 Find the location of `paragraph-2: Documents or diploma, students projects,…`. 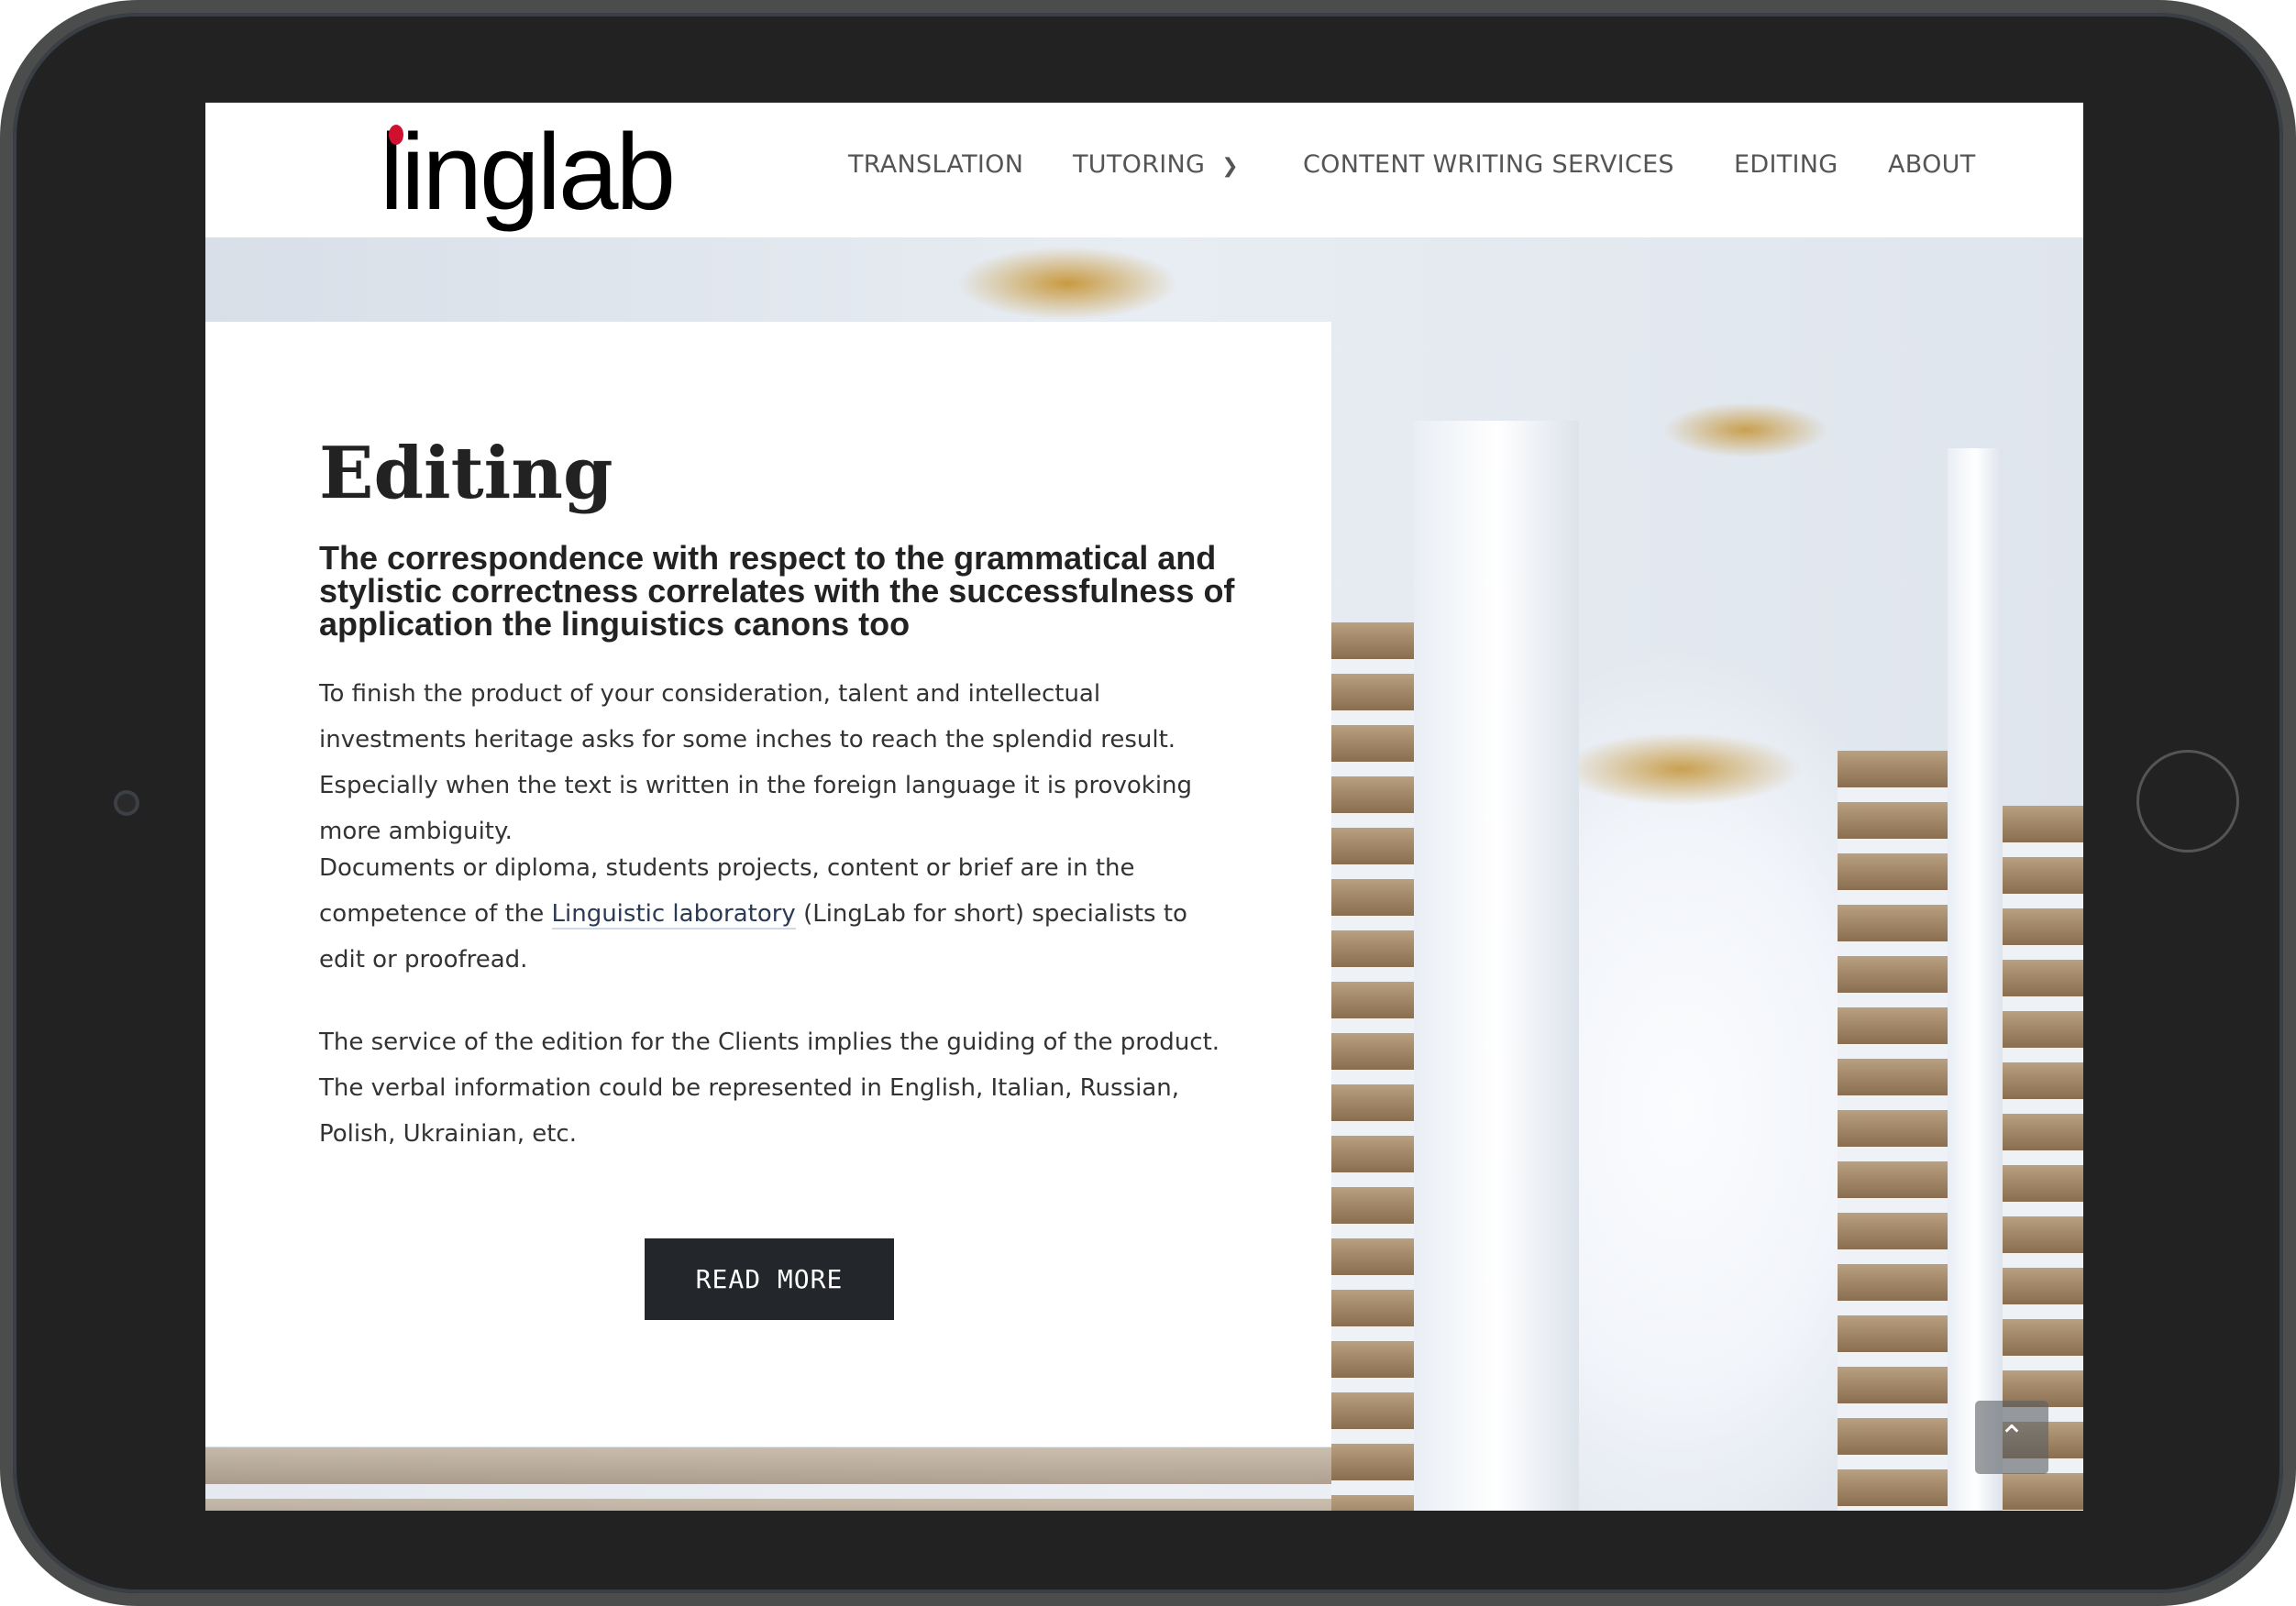

paragraph-2: Documents or diploma, students projects,… is located at coordinates (777, 914).